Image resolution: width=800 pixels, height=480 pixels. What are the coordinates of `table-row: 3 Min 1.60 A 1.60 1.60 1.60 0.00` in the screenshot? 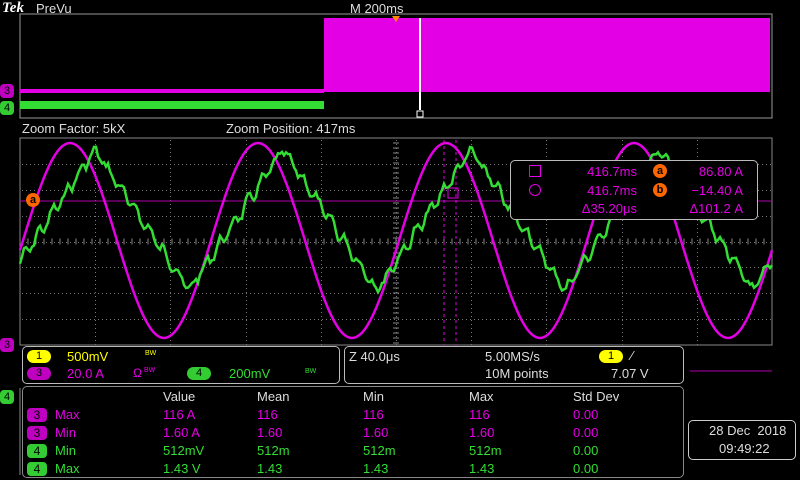 It's located at (340, 432).